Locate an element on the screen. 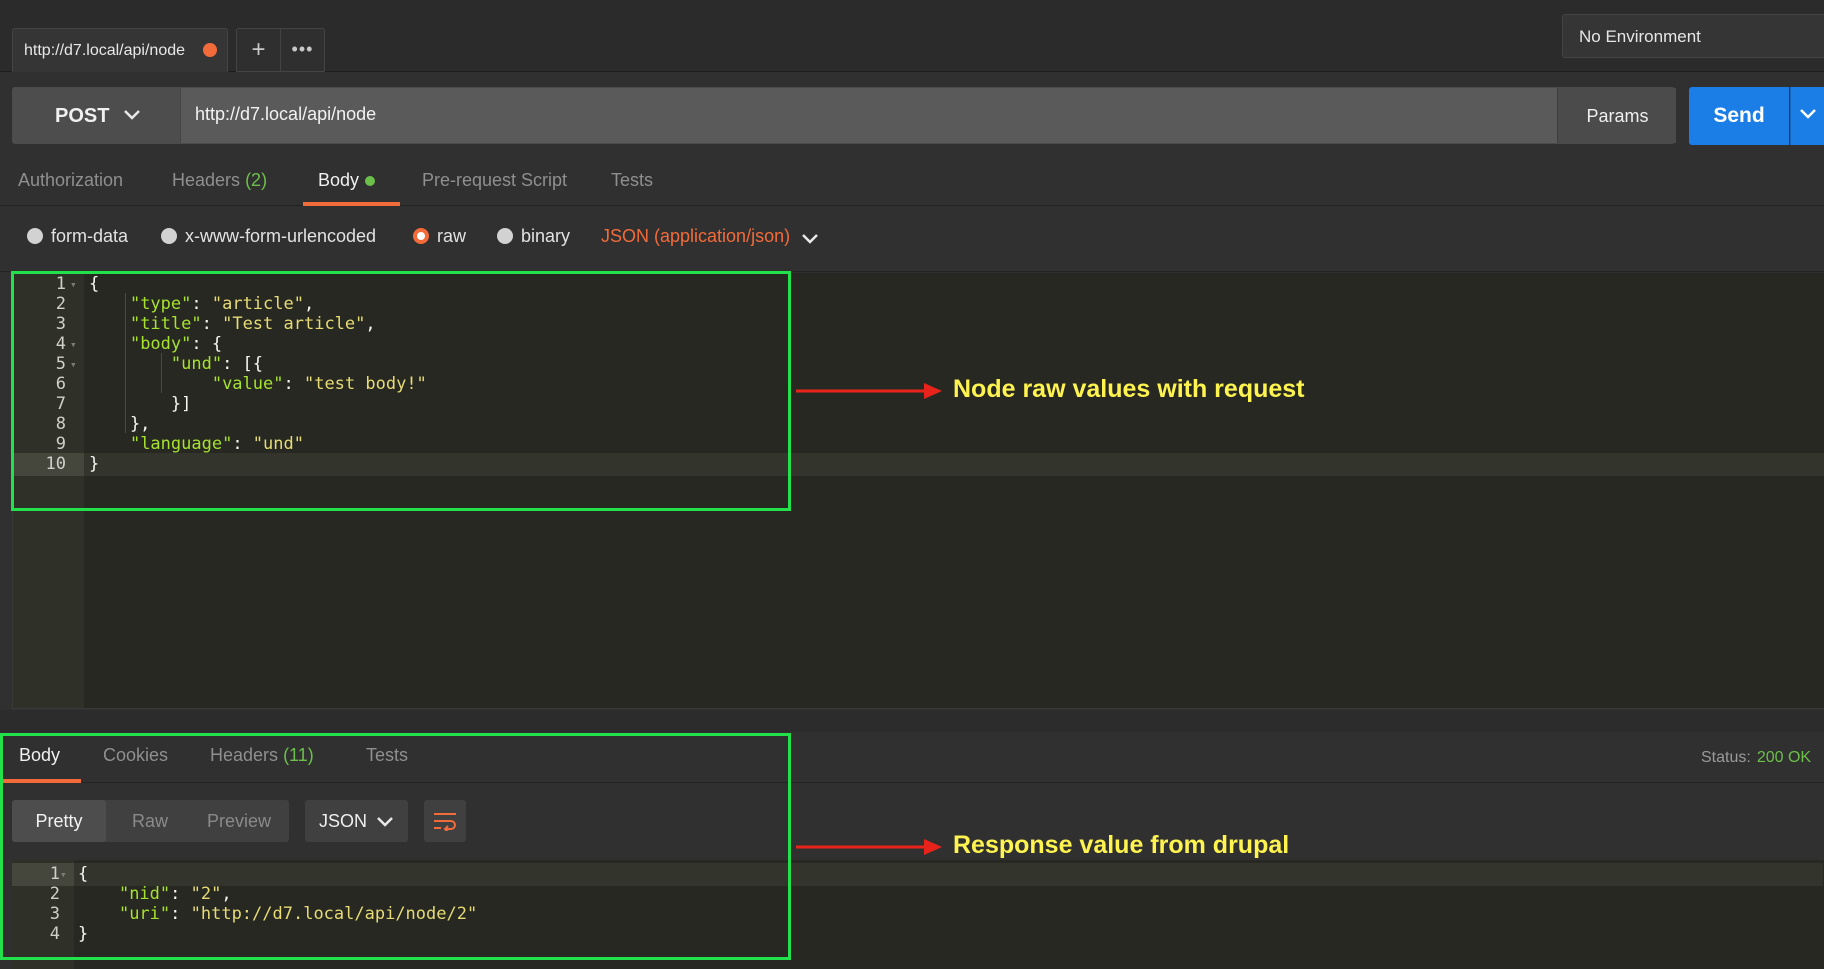 The image size is (1824, 969). unsaved-dot-icon is located at coordinates (210, 50).